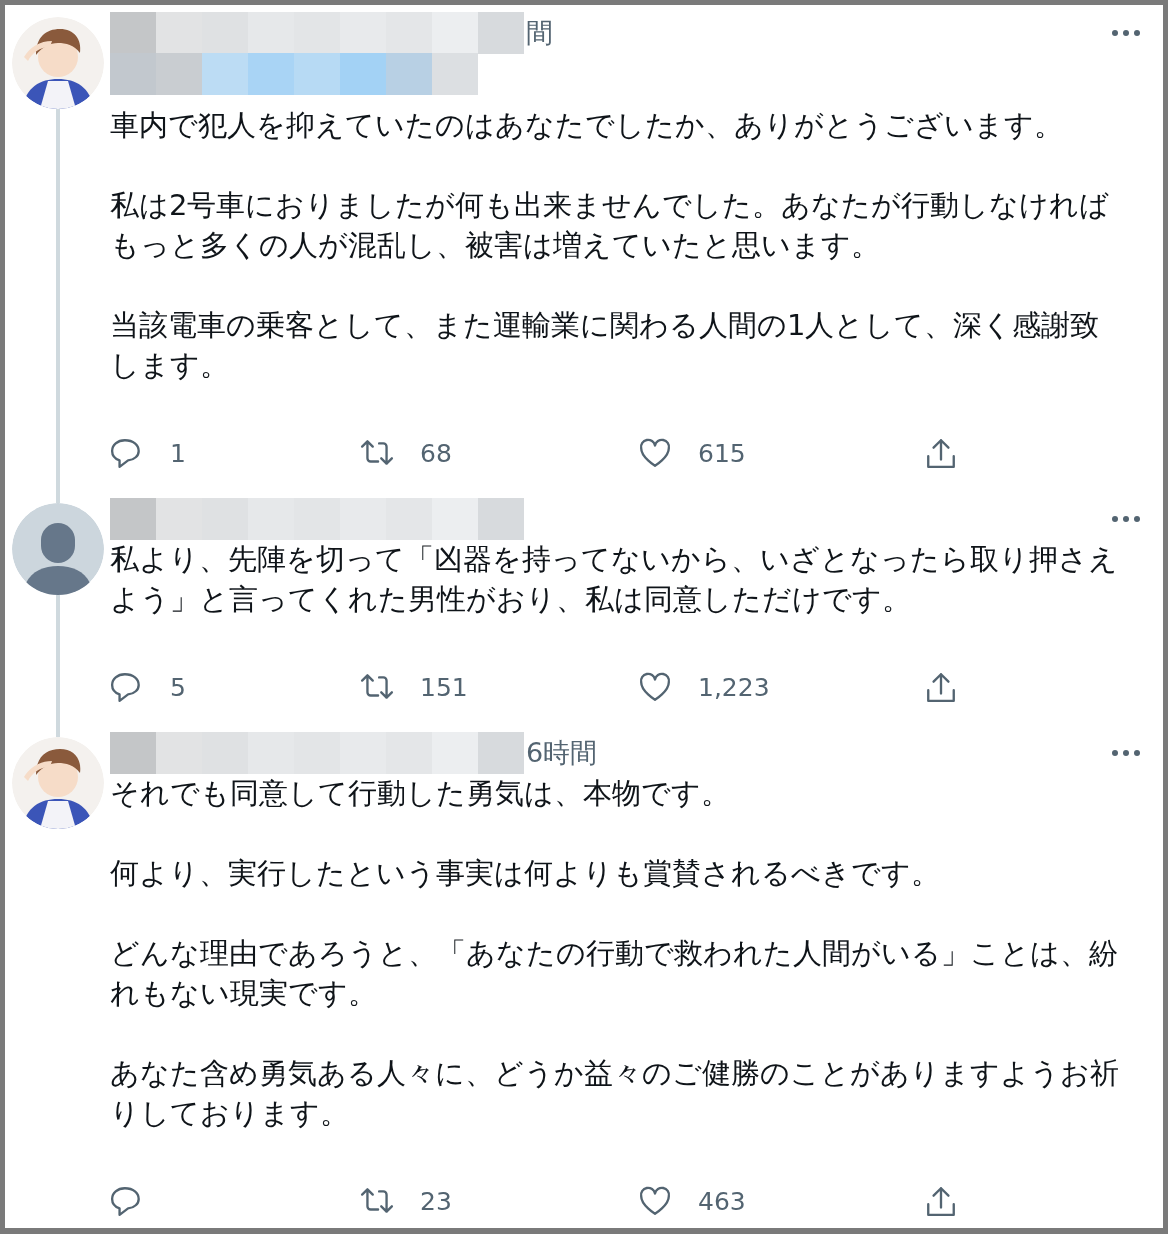  I want to click on tweet-text: どんな理由であろうと、「あなたの行動で救われた人間がいる」ことは、紛れもない現実です。, so click(614, 973).